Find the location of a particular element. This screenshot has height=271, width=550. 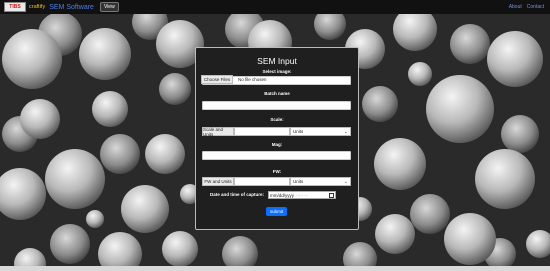

date-input: mm/dd/yyyy --:-- -- is located at coordinates (302, 195).